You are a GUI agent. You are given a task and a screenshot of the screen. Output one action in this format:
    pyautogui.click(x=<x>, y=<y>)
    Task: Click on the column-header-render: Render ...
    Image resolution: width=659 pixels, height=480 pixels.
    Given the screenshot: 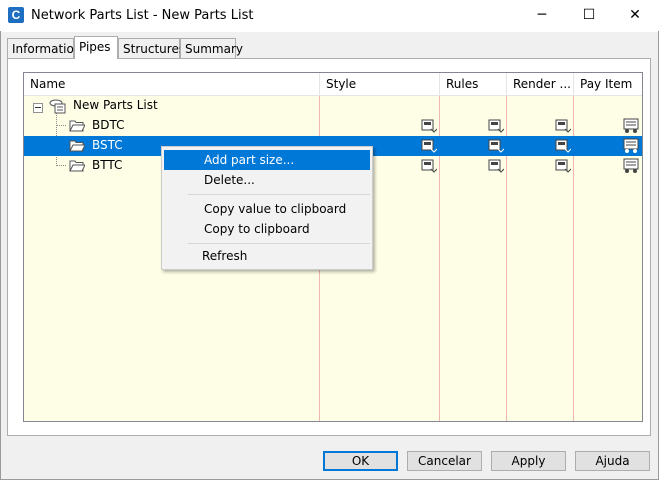 What is the action you would take?
    pyautogui.click(x=540, y=84)
    